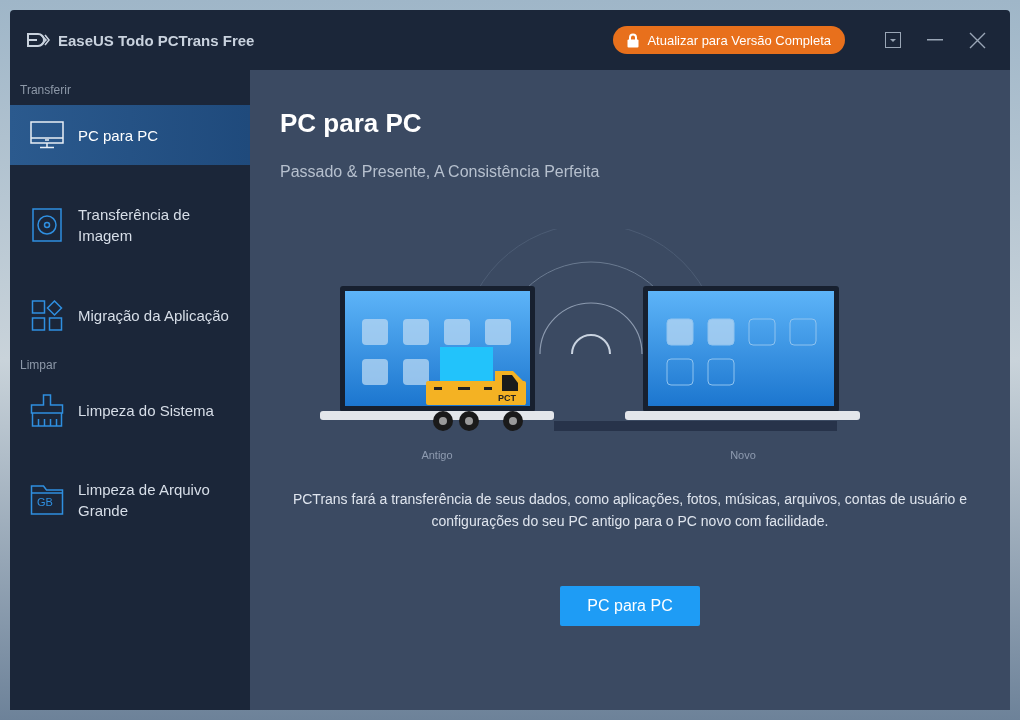  Describe the element at coordinates (38, 365) in the screenshot. I see `section-label: Limpar` at that location.